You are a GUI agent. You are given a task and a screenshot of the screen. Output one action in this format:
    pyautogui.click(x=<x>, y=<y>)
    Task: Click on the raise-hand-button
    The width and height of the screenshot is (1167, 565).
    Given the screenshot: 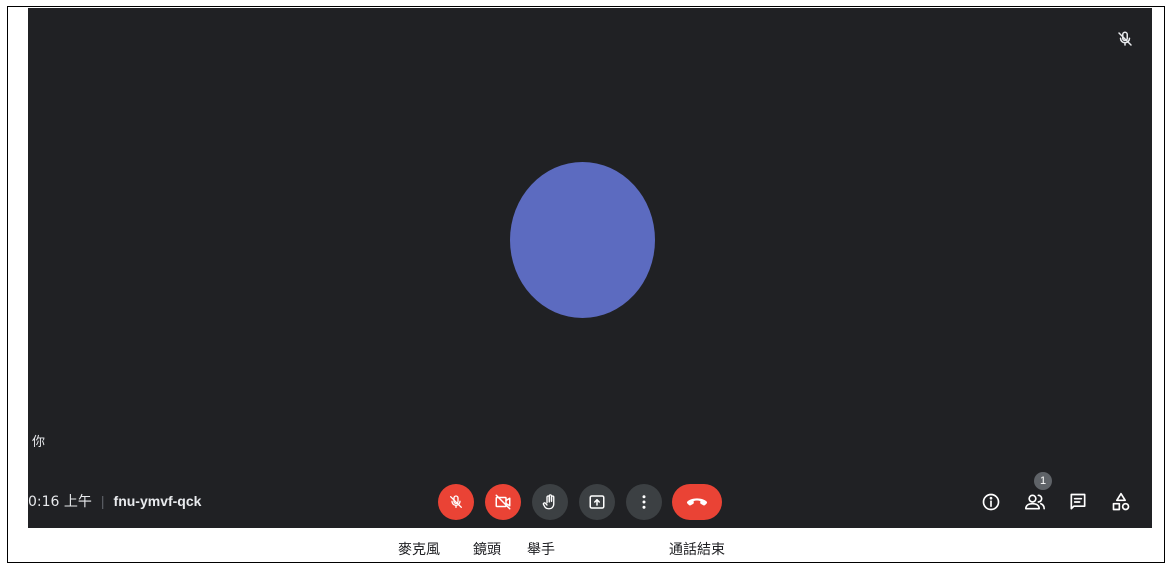 What is the action you would take?
    pyautogui.click(x=550, y=502)
    